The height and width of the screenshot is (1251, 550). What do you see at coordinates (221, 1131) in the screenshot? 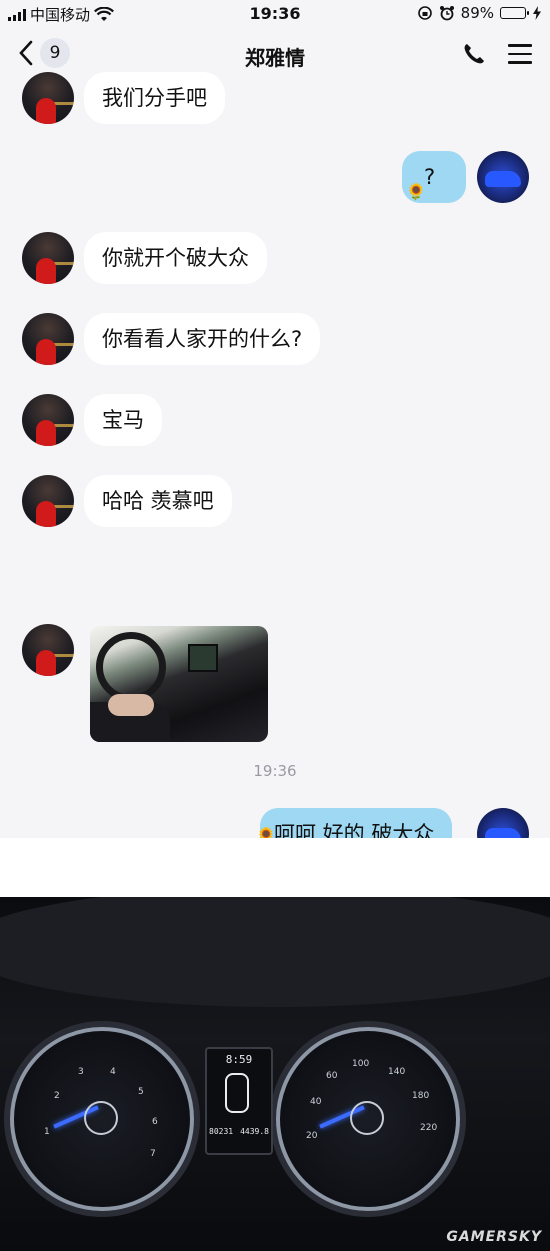
I see `odometer-value: 80231` at bounding box center [221, 1131].